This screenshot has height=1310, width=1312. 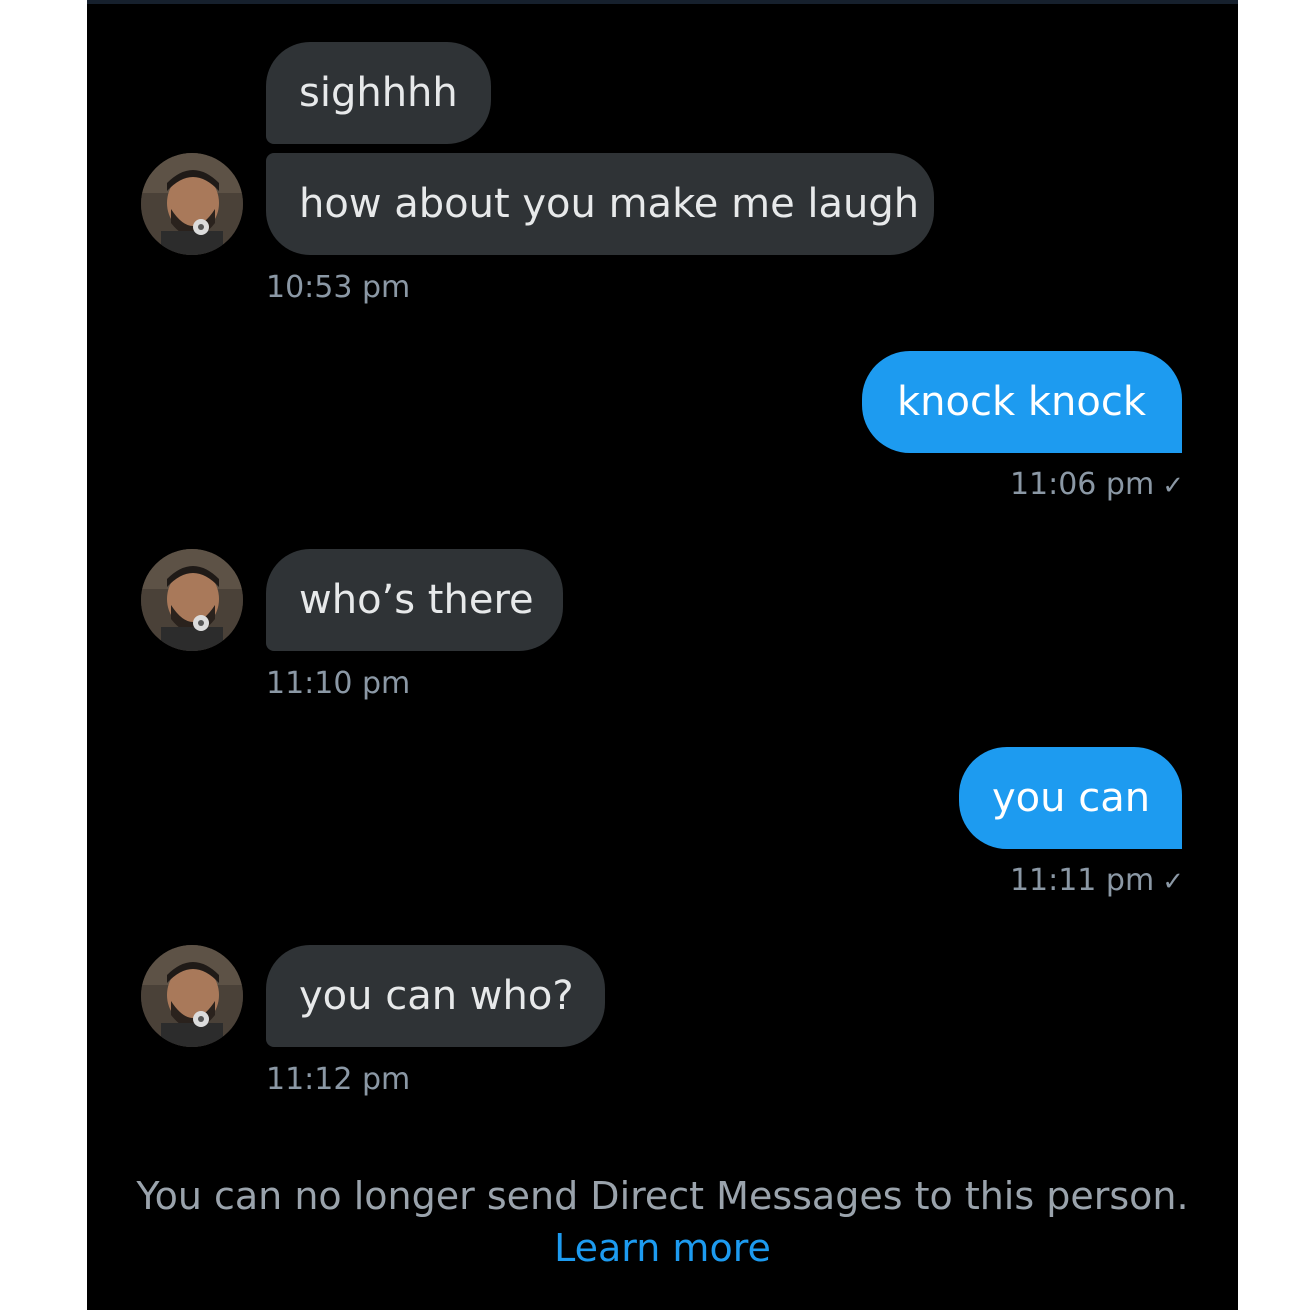 I want to click on message-timestamp: 11:10 pm, so click(x=338, y=683).